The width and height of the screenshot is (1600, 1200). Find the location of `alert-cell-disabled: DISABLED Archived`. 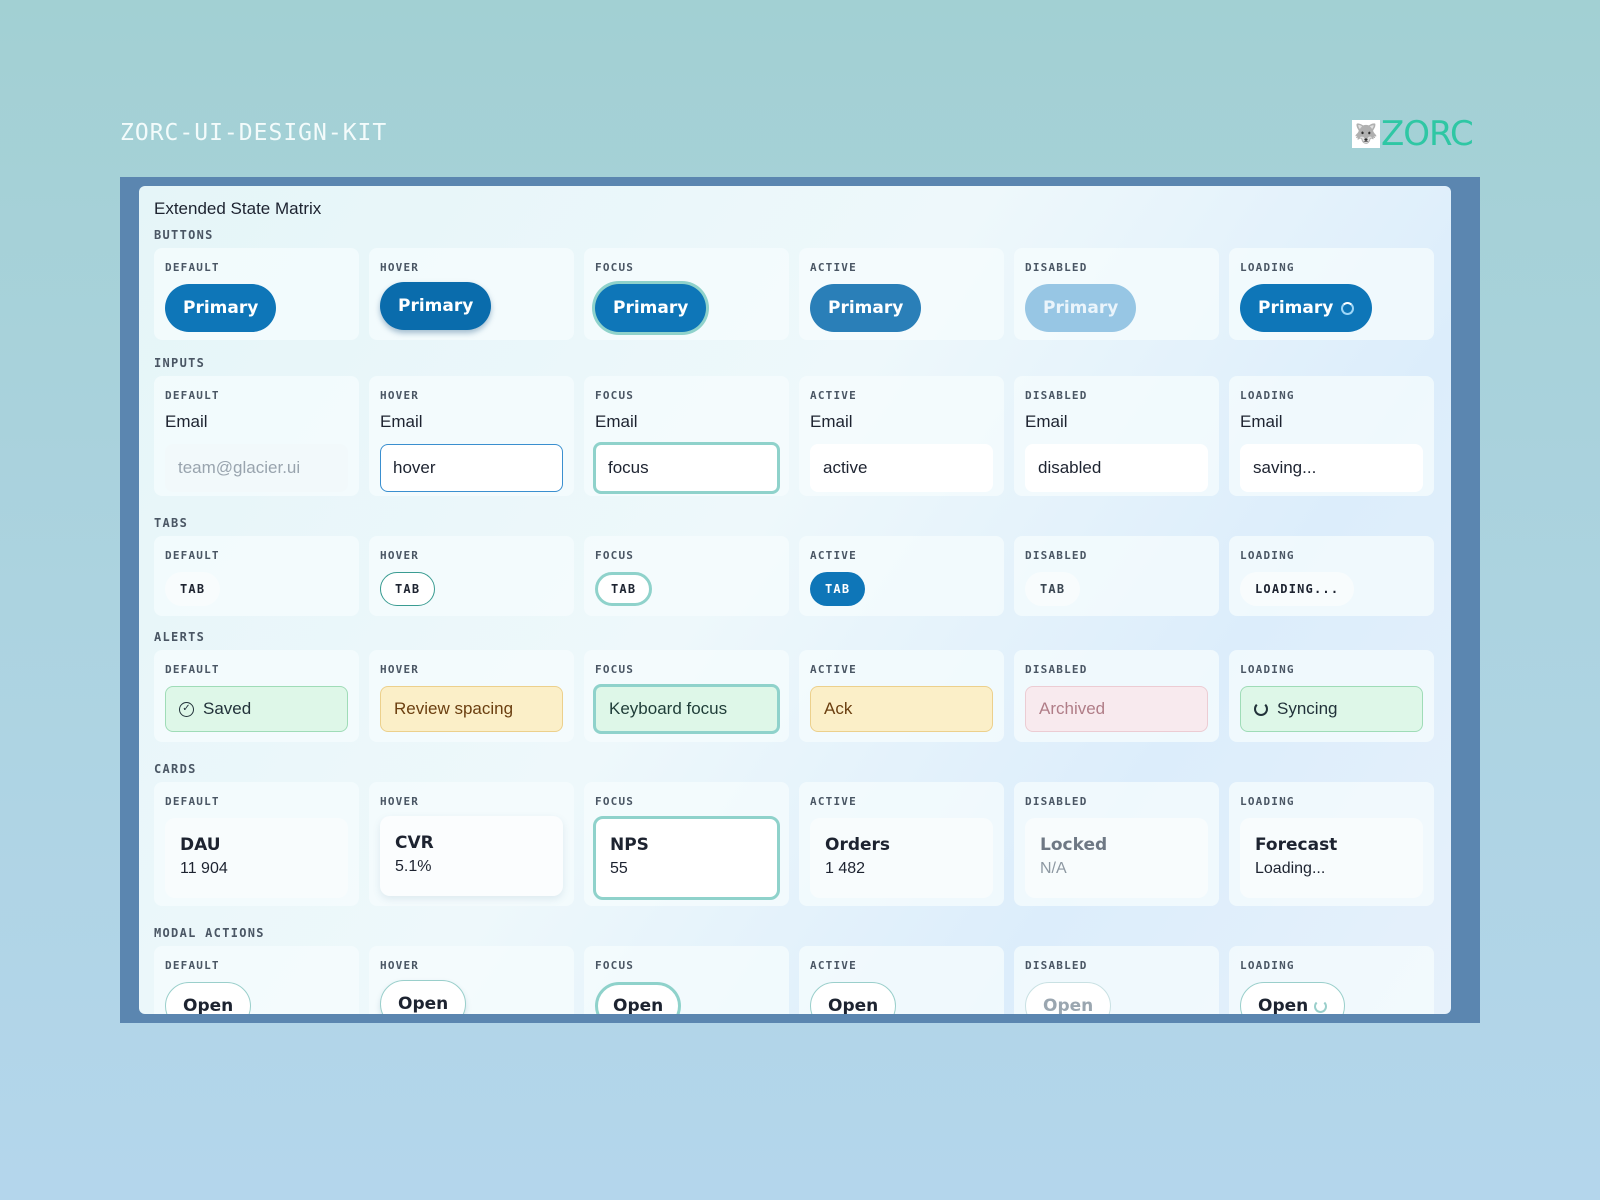

alert-cell-disabled: DISABLED Archived is located at coordinates (1116, 696).